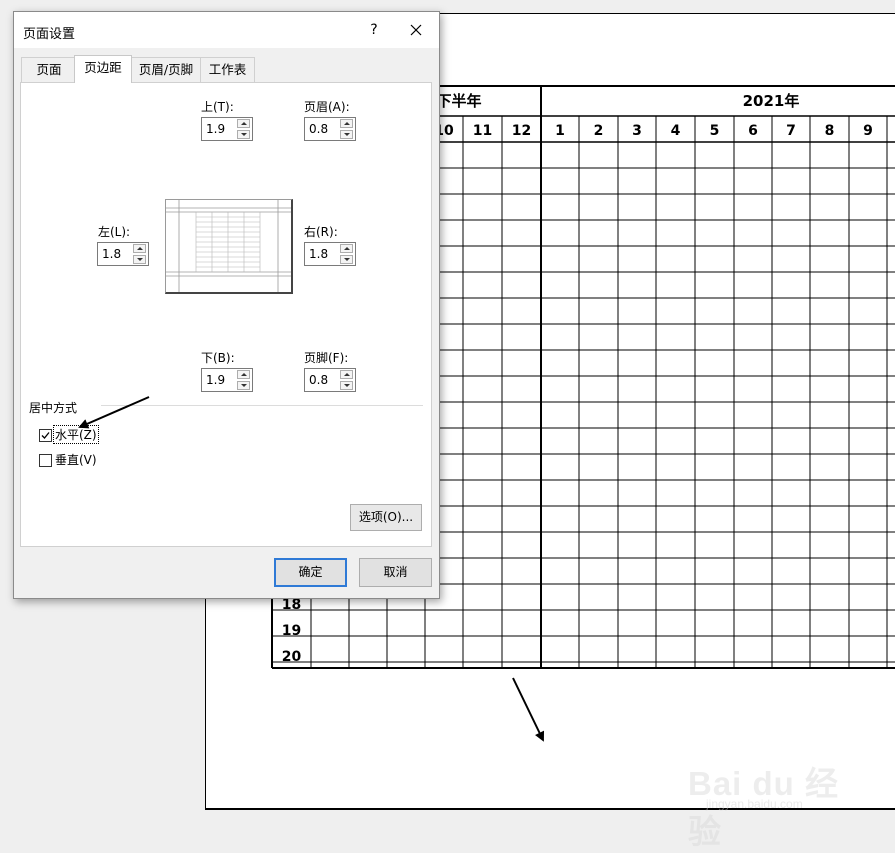 This screenshot has width=895, height=853. What do you see at coordinates (111, 254) in the screenshot?
I see `left-margin-value: 1.8` at bounding box center [111, 254].